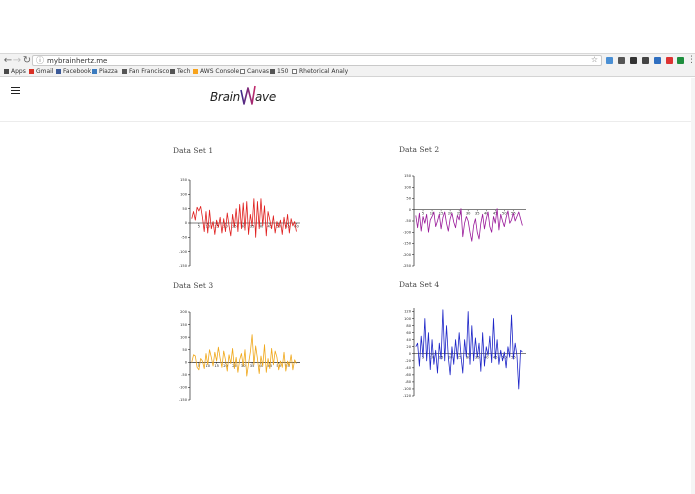 The width and height of the screenshot is (695, 494). I want to click on y-tick-label: -200, so click(407, 255).